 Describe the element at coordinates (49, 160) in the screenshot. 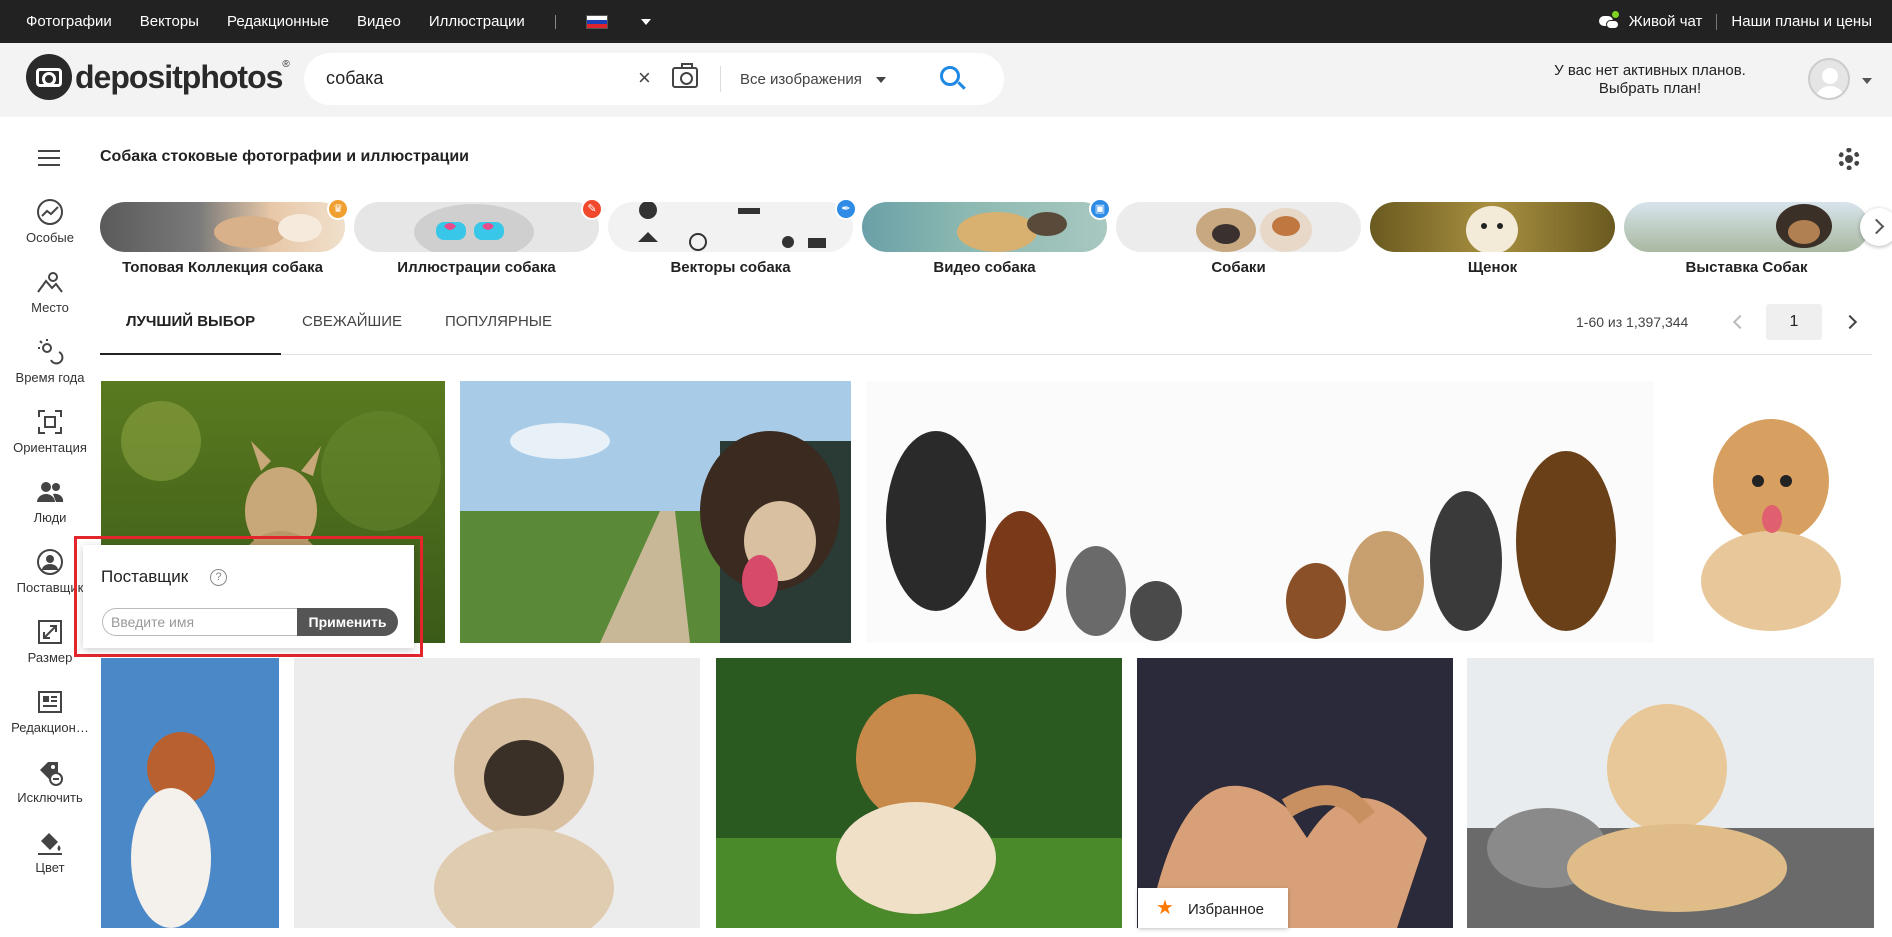

I see `menu-icon` at that location.